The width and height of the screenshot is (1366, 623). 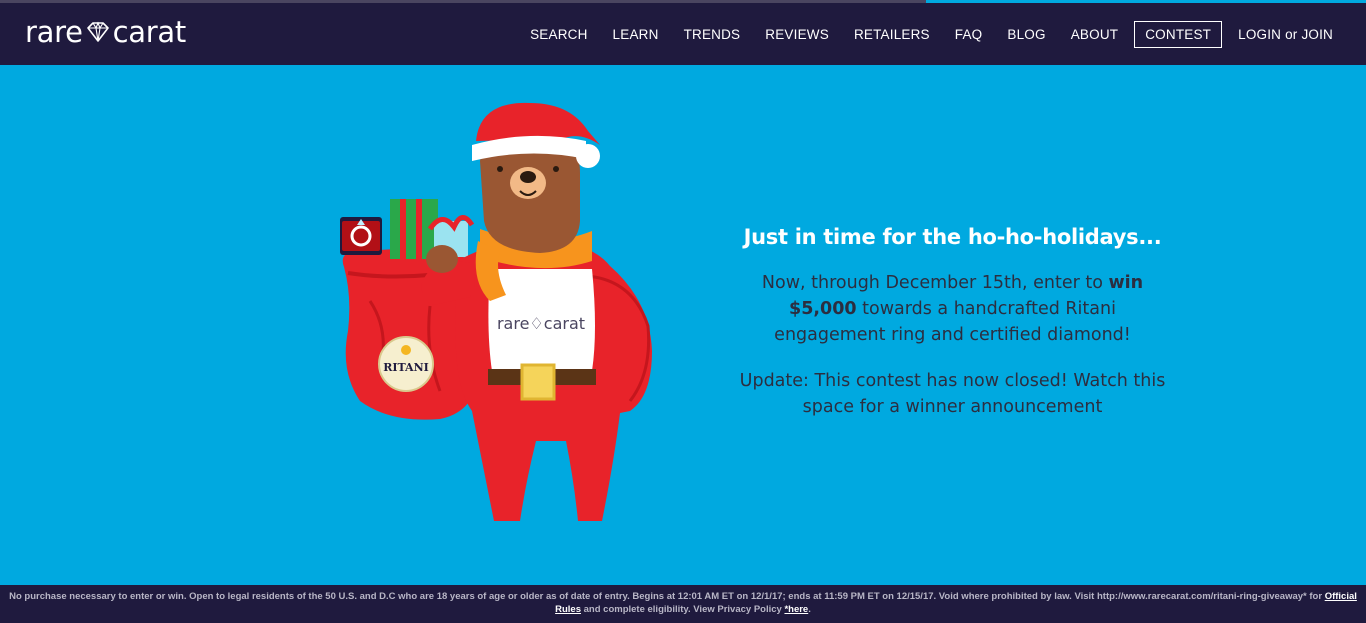 What do you see at coordinates (538, 382) in the screenshot?
I see `belt-buckle` at bounding box center [538, 382].